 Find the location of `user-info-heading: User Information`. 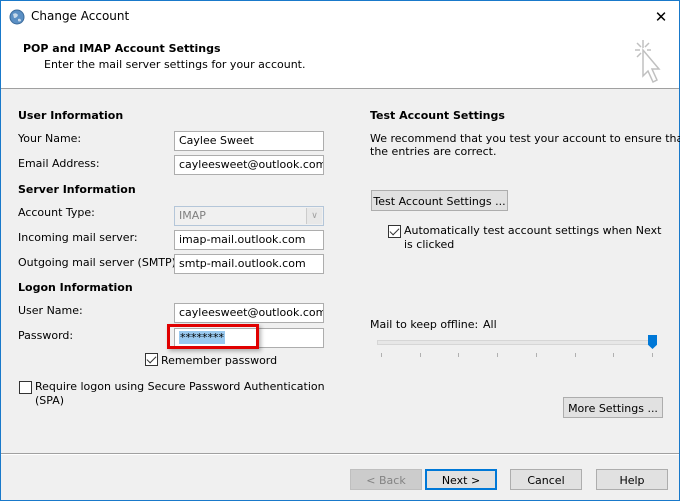

user-info-heading: User Information is located at coordinates (71, 115).